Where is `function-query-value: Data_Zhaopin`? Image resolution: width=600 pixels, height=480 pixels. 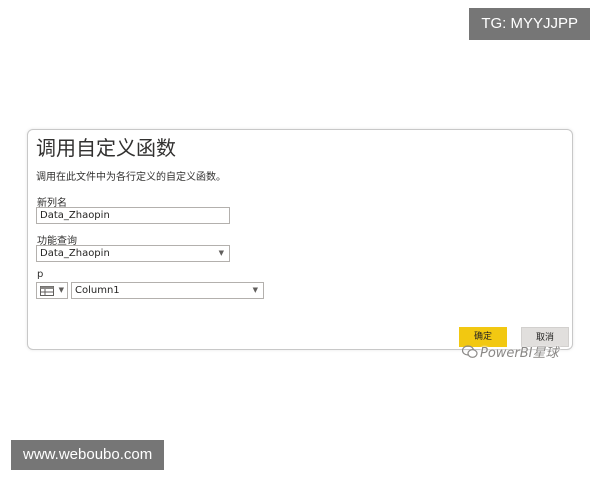
function-query-value: Data_Zhaopin is located at coordinates (75, 253).